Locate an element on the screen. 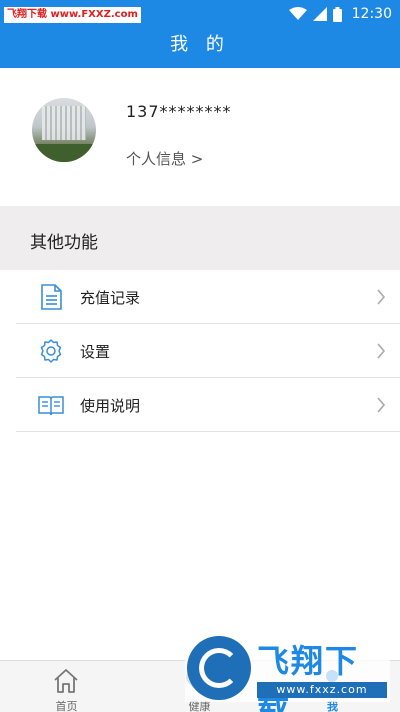 The width and height of the screenshot is (400, 712). watermark-title: 飞翔下载 is located at coordinates (308, 677).